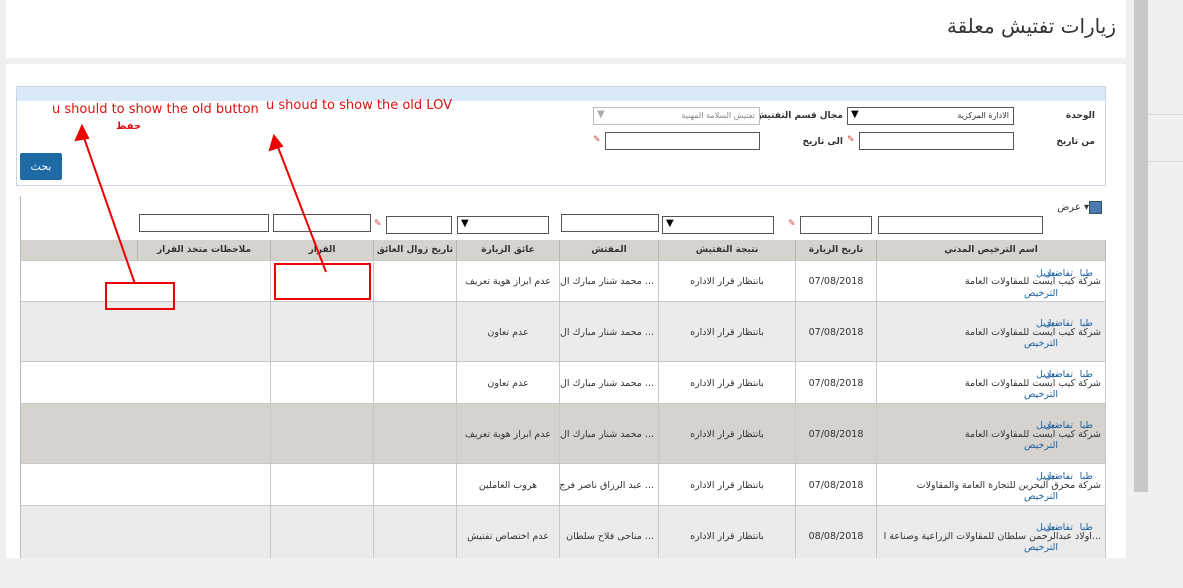  Describe the element at coordinates (140, 296) in the screenshot. I see `annotation-box-button` at that location.